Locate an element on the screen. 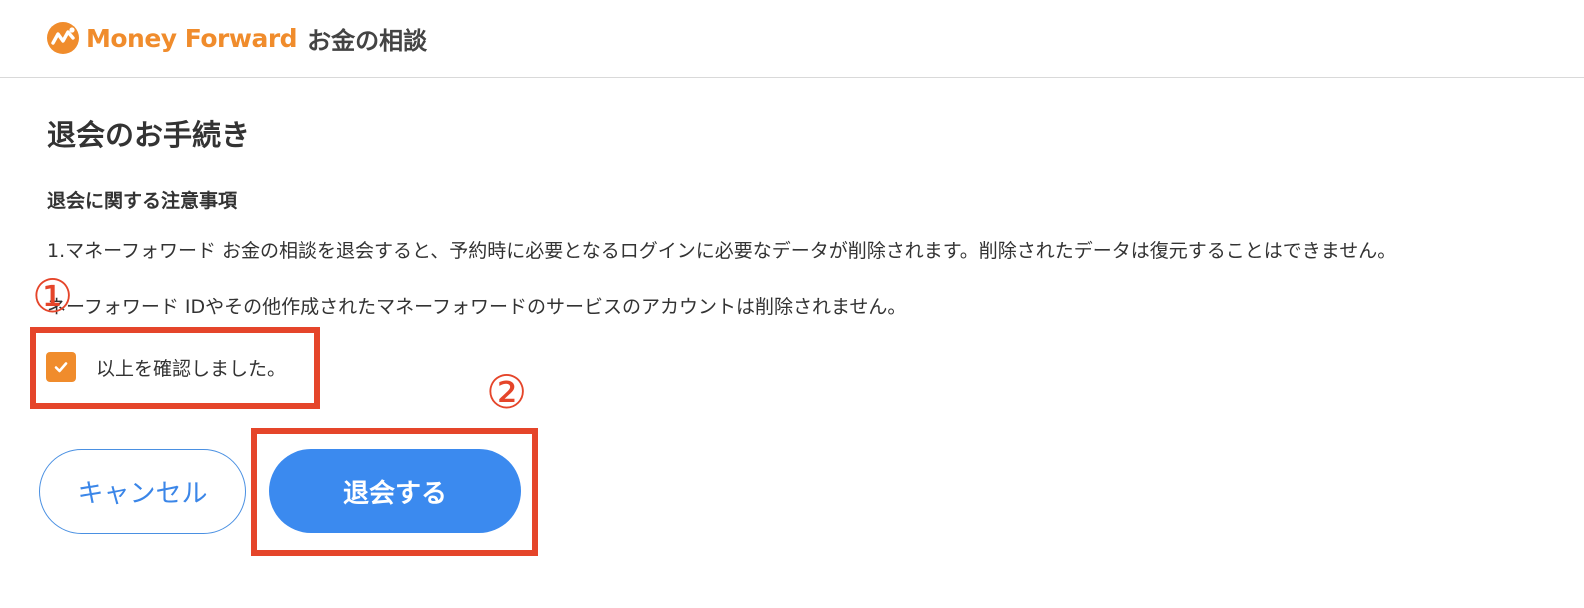 The image size is (1584, 608). annotation-marker-2: ② is located at coordinates (507, 392).